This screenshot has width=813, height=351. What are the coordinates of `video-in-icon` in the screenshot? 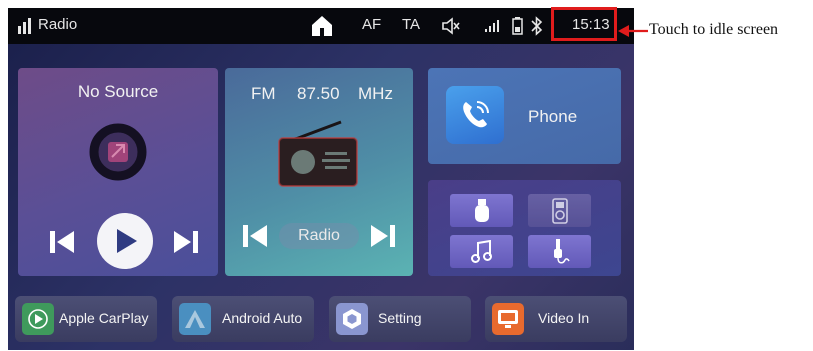 It's located at (508, 319).